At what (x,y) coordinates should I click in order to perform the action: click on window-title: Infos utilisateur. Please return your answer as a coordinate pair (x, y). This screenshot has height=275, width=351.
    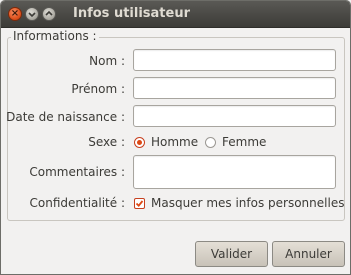
    Looking at the image, I should click on (131, 13).